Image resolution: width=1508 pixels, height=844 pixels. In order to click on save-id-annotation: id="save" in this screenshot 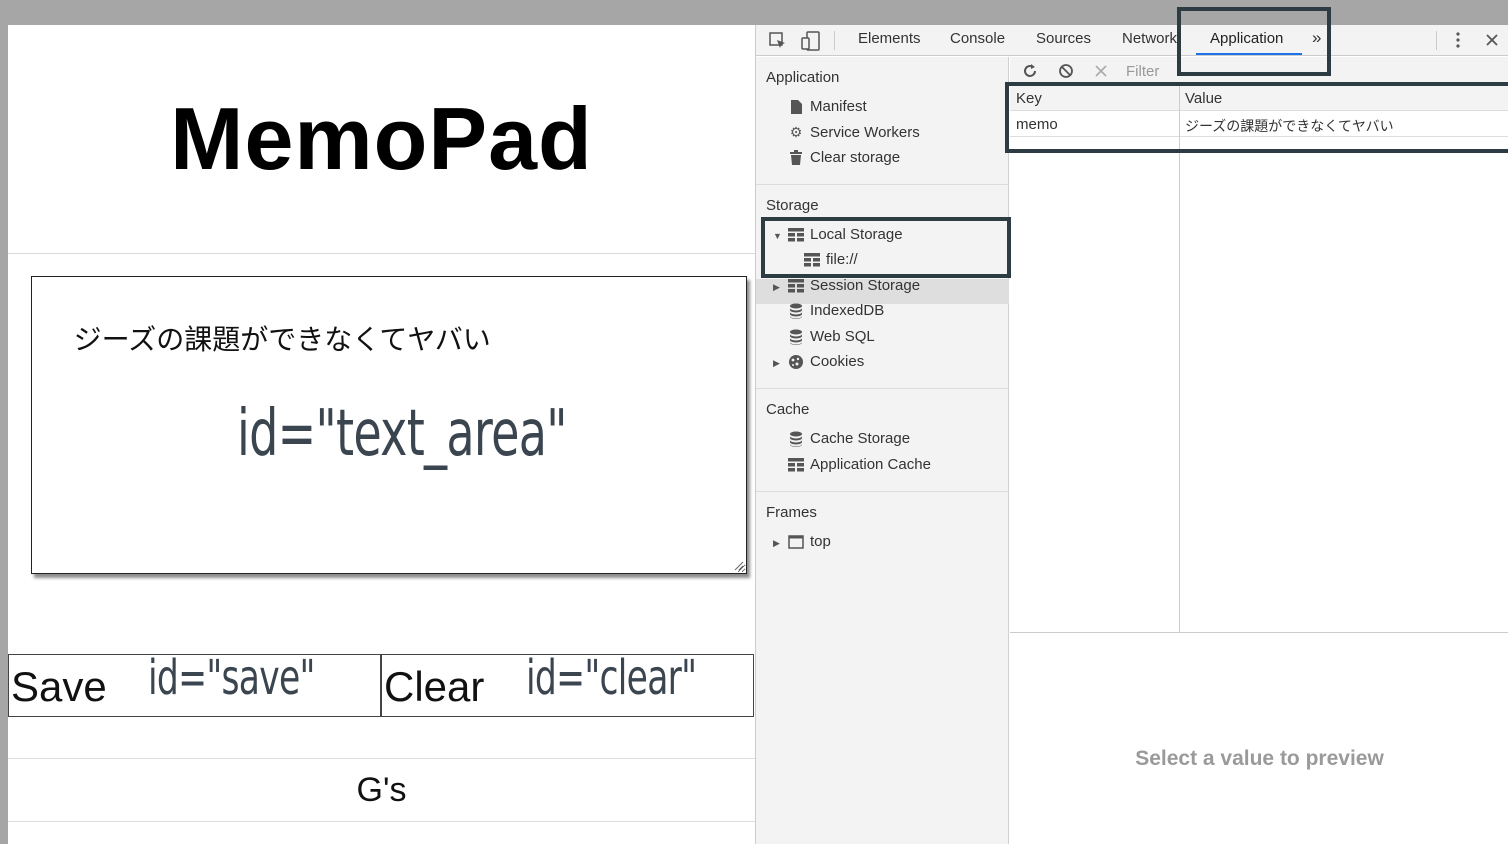, I will do `click(231, 678)`.